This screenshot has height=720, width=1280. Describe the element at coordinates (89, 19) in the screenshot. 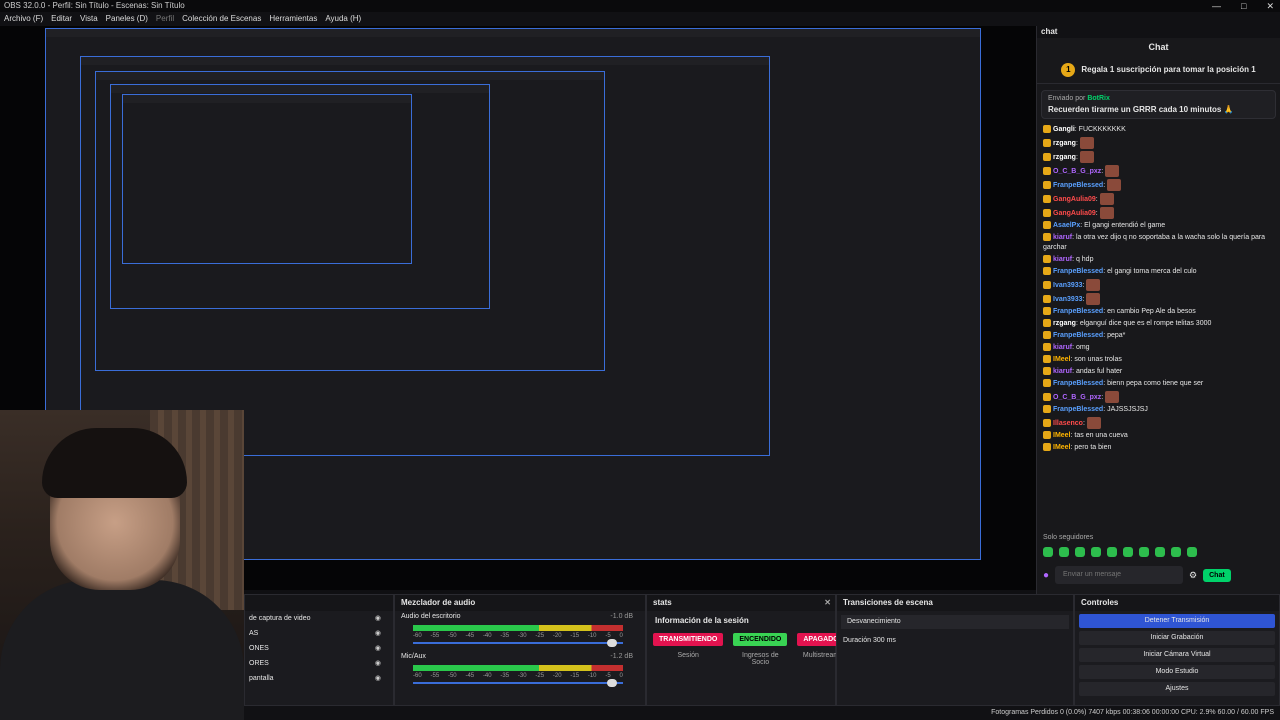

I see `menu-vista: Vista` at that location.